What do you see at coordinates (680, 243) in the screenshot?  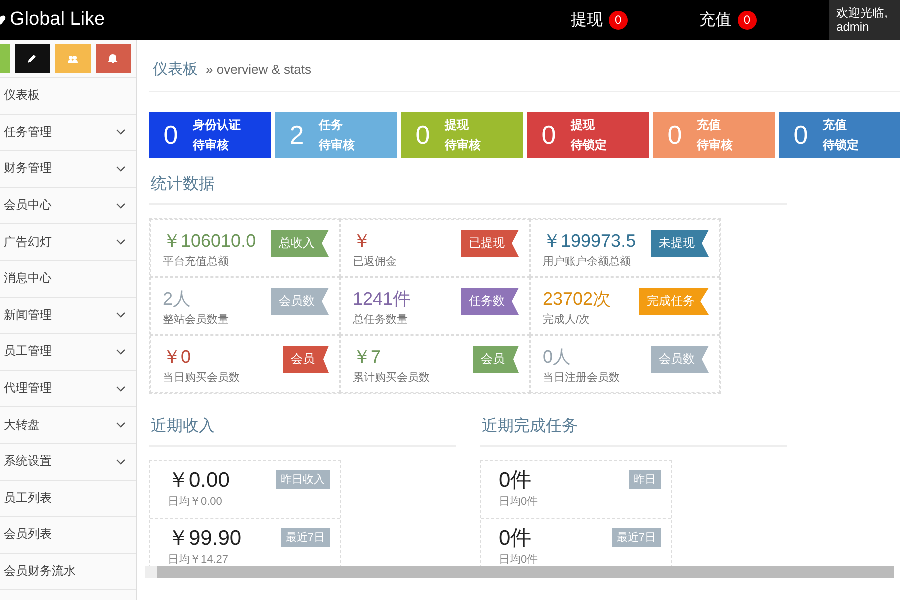 I see `stat-tag: 未提现` at bounding box center [680, 243].